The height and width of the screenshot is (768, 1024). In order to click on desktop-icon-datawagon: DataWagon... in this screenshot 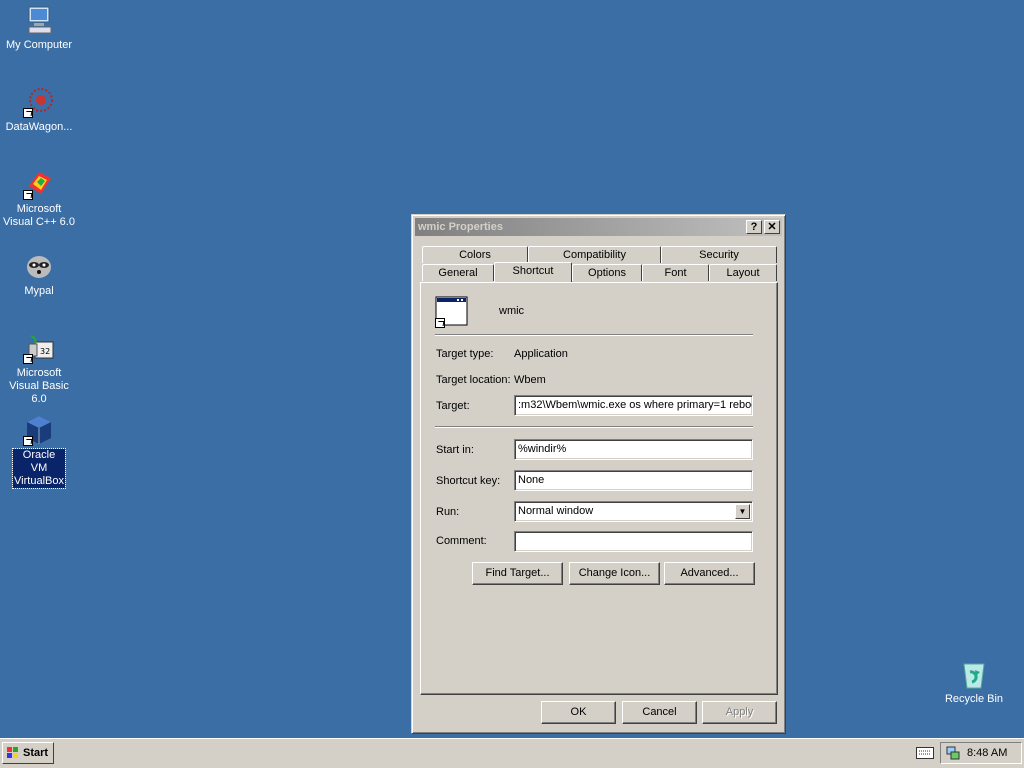, I will do `click(39, 110)`.